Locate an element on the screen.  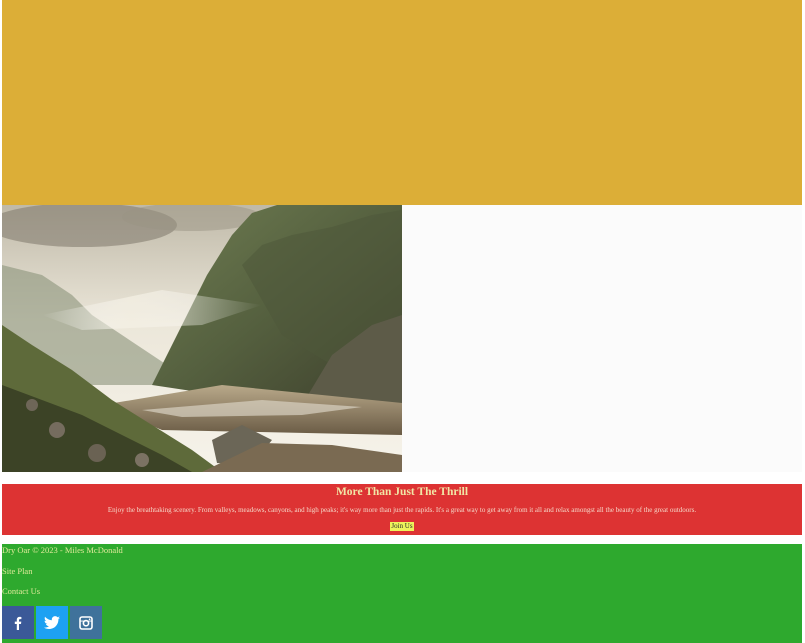
twitter-button is located at coordinates (52, 622).